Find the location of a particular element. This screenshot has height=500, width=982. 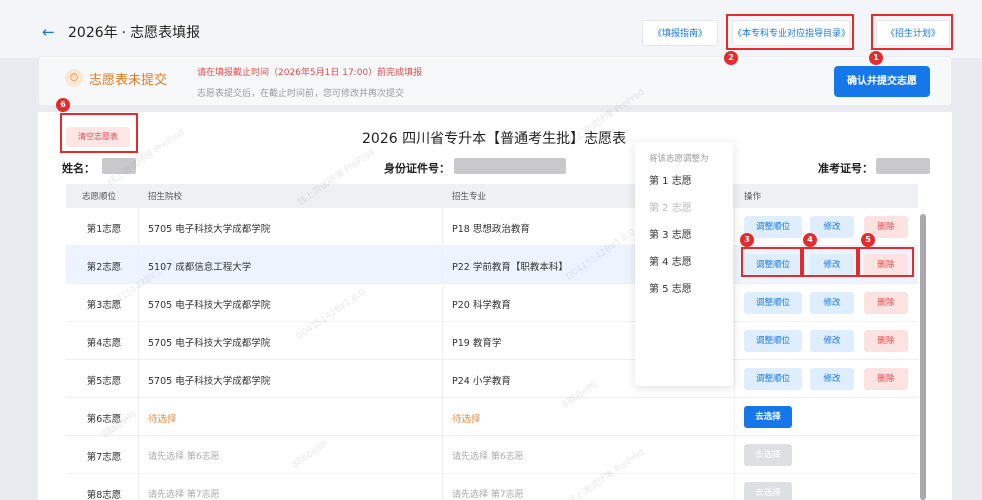

table-row: 第4志愿 5705 电子科技大学成都学院 P19 教育学 调整顺位 修改 删除 is located at coordinates (492, 341).